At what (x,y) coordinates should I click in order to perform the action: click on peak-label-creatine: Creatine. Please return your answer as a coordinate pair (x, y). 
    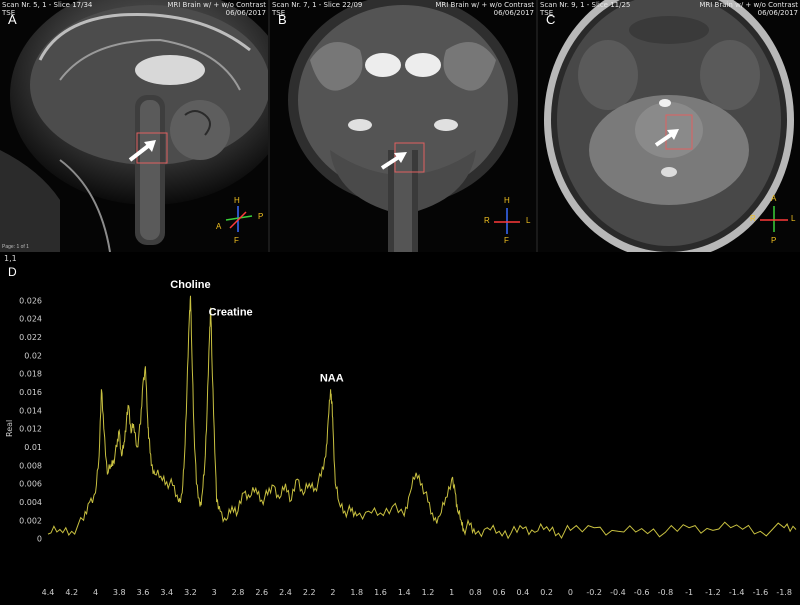
    Looking at the image, I should click on (231, 313).